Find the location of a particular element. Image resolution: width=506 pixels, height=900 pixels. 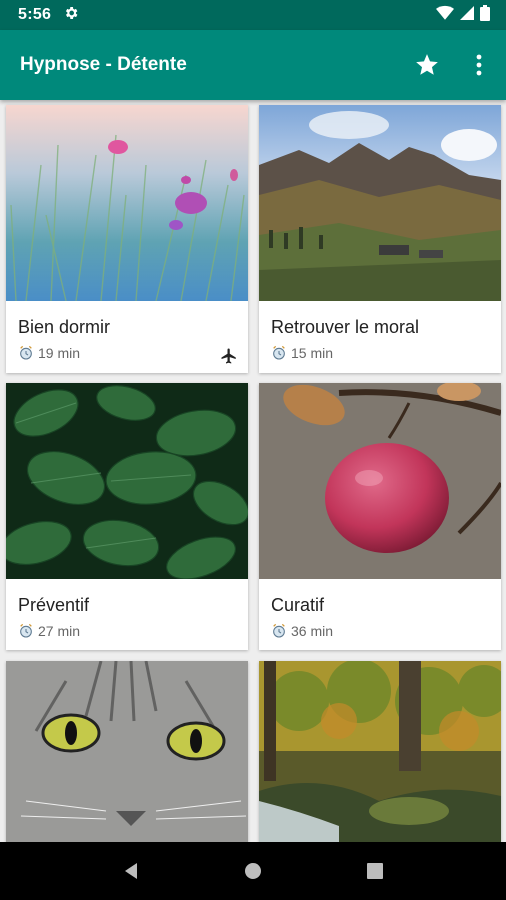

session-duration: 27 min is located at coordinates (49, 631).